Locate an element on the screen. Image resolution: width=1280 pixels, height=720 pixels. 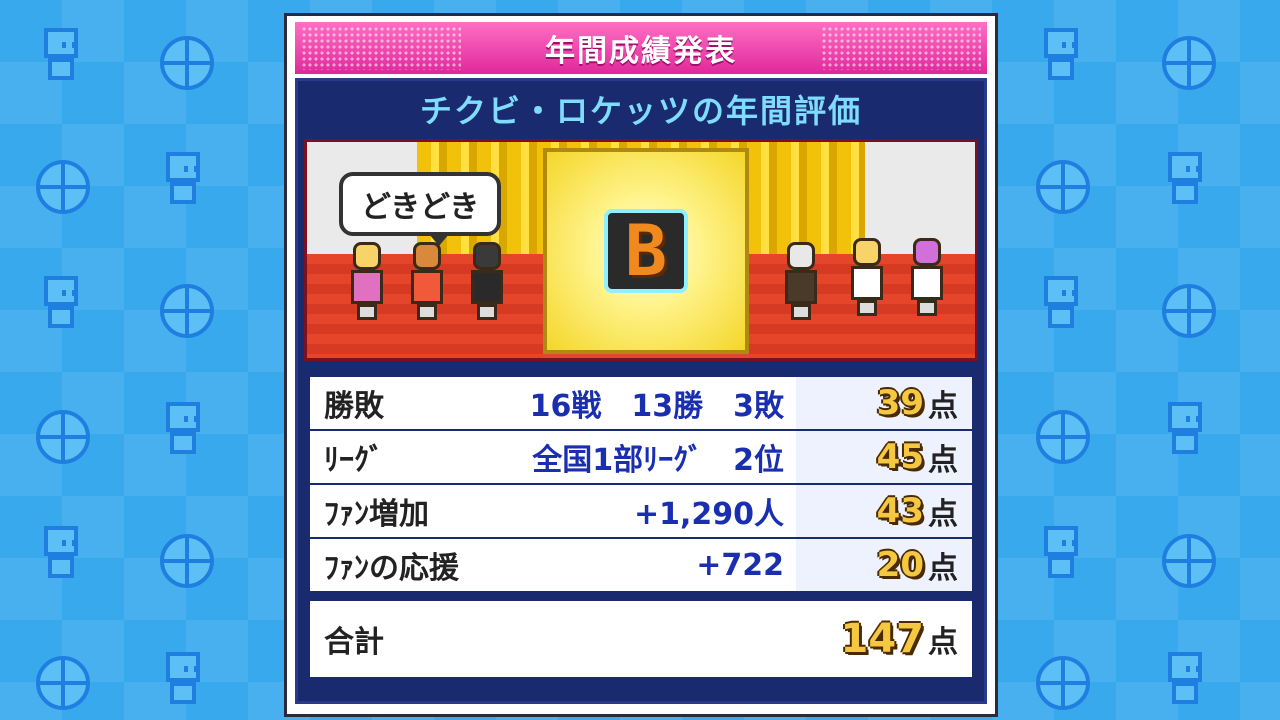
score-number: 39 is located at coordinates (900, 403).